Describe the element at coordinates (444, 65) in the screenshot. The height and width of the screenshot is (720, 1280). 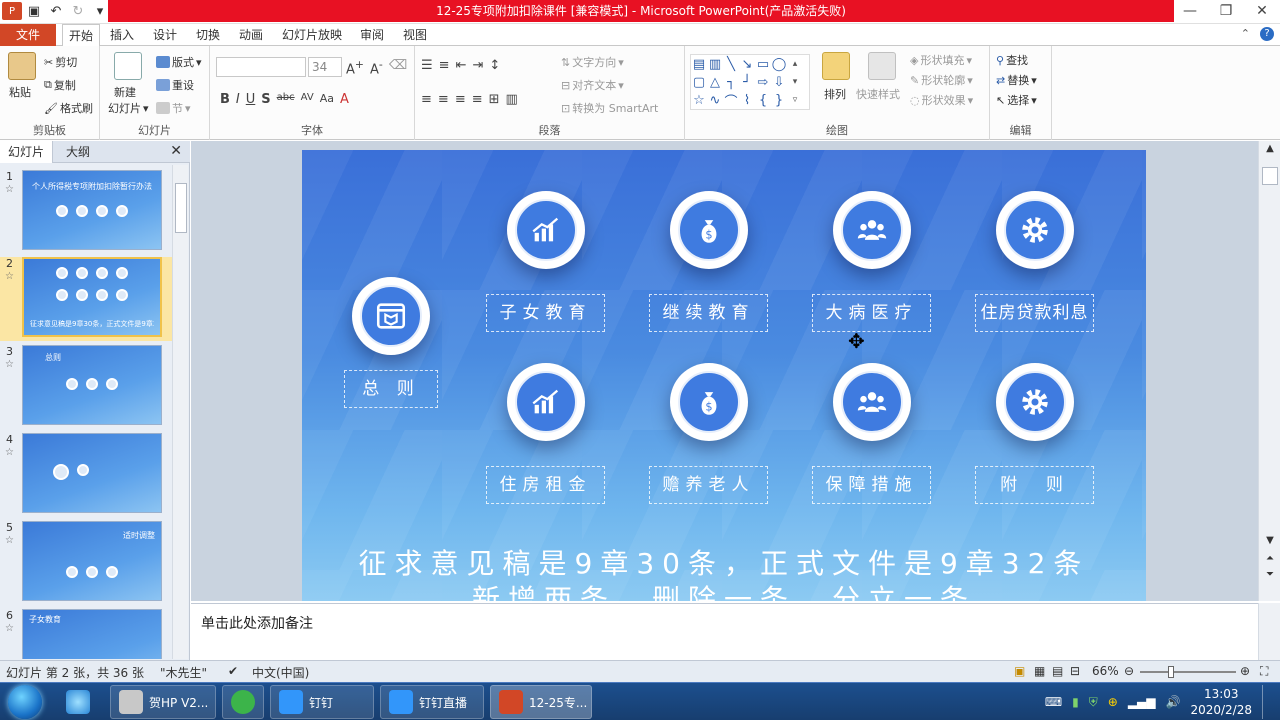
I see `numbering-icon: ≡` at that location.